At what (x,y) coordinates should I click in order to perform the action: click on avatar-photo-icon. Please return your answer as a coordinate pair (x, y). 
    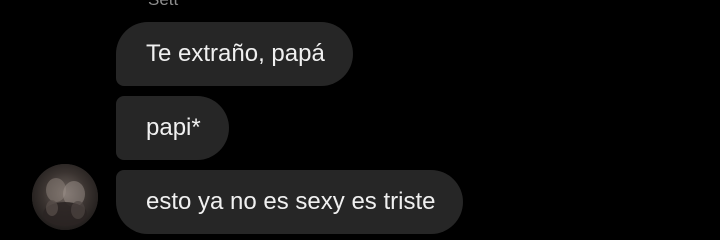
    Looking at the image, I should click on (65, 197).